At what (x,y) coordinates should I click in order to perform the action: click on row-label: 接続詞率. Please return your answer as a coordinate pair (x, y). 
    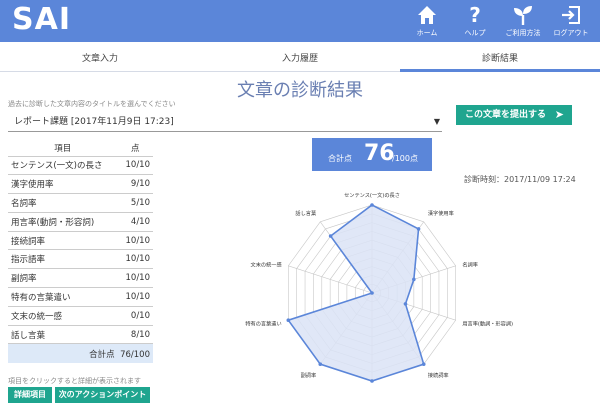
    Looking at the image, I should click on (63, 241).